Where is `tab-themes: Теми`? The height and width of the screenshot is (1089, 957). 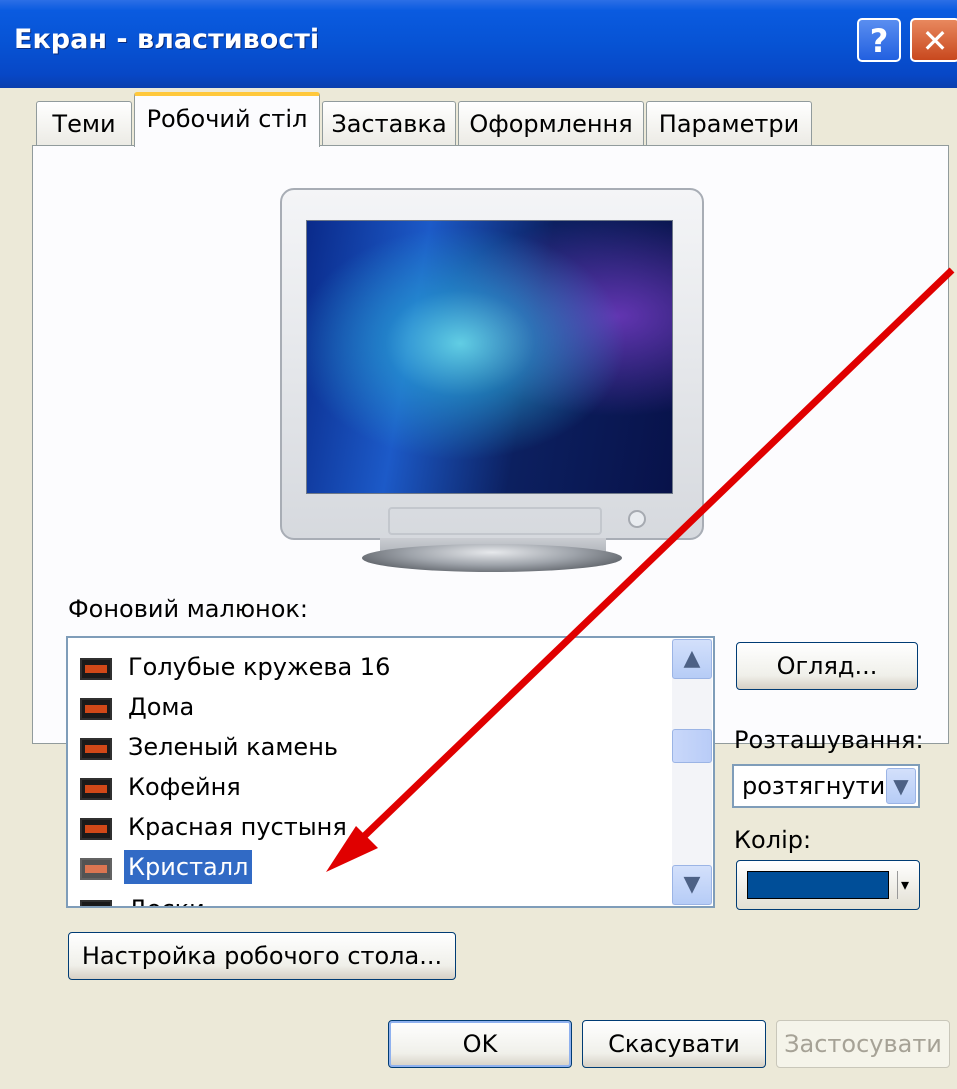 tab-themes: Теми is located at coordinates (84, 123).